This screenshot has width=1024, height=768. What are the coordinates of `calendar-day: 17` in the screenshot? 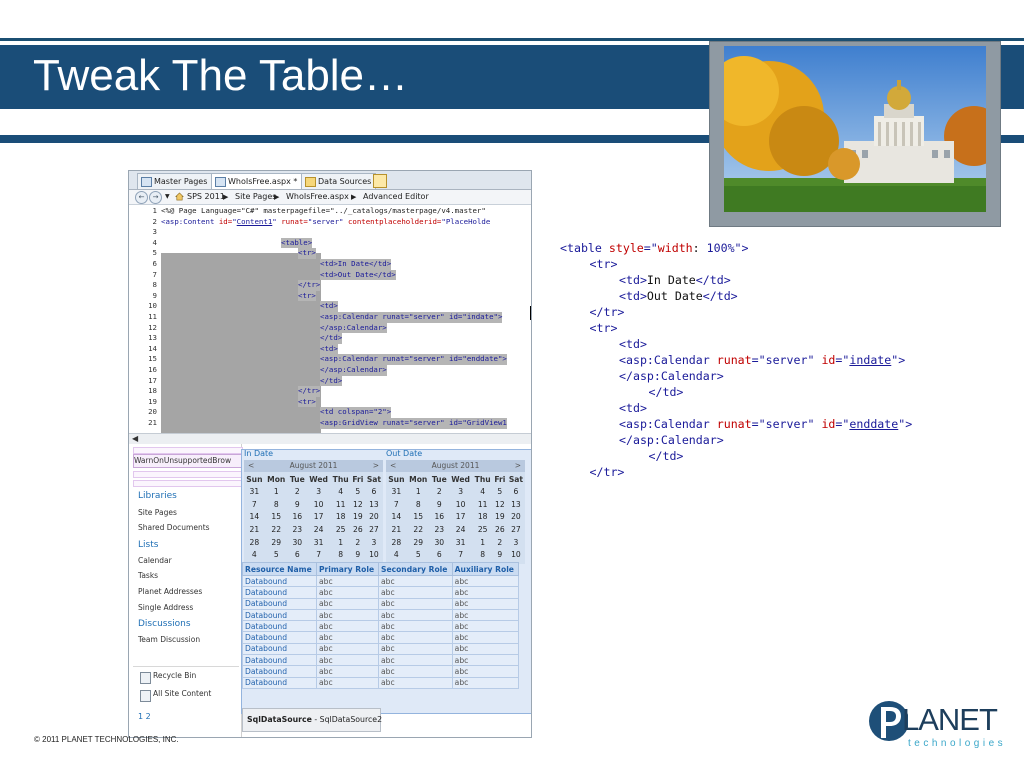 It's located at (319, 516).